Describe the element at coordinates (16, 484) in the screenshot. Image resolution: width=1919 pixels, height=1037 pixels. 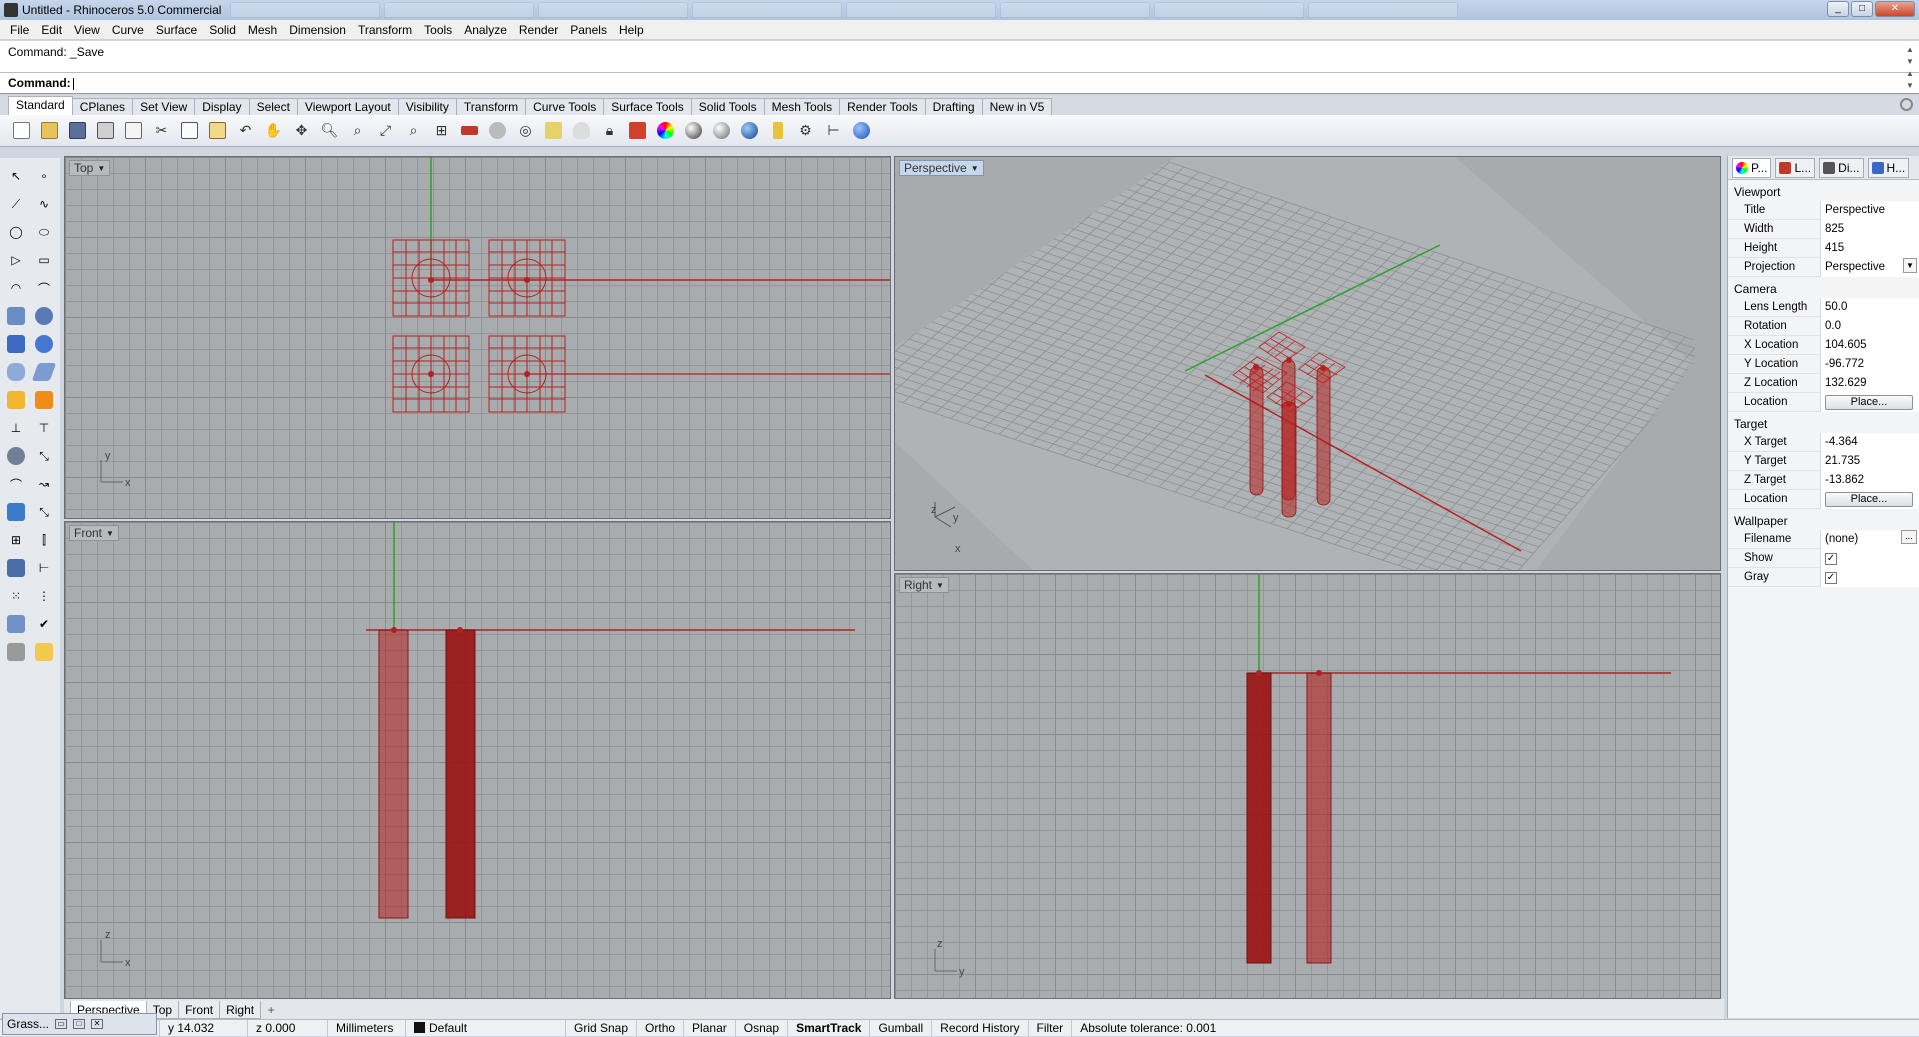
I see `offset-icon: ⌒` at that location.